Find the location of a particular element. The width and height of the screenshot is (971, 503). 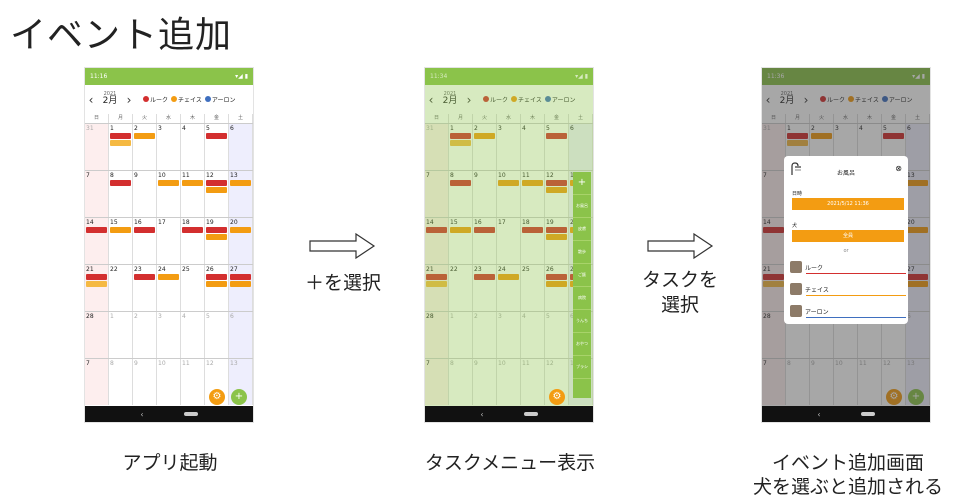

task-menu-item: お風呂 is located at coordinates (582, 206).